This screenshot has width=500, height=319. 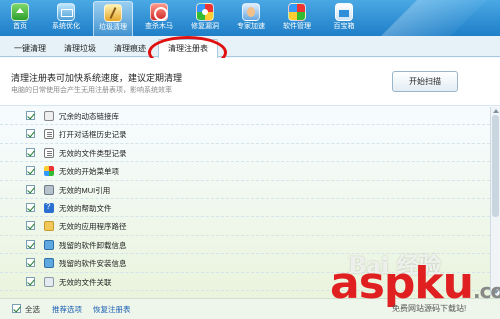 I want to click on list-item: 残留的软件安装信息, so click(x=245, y=263).